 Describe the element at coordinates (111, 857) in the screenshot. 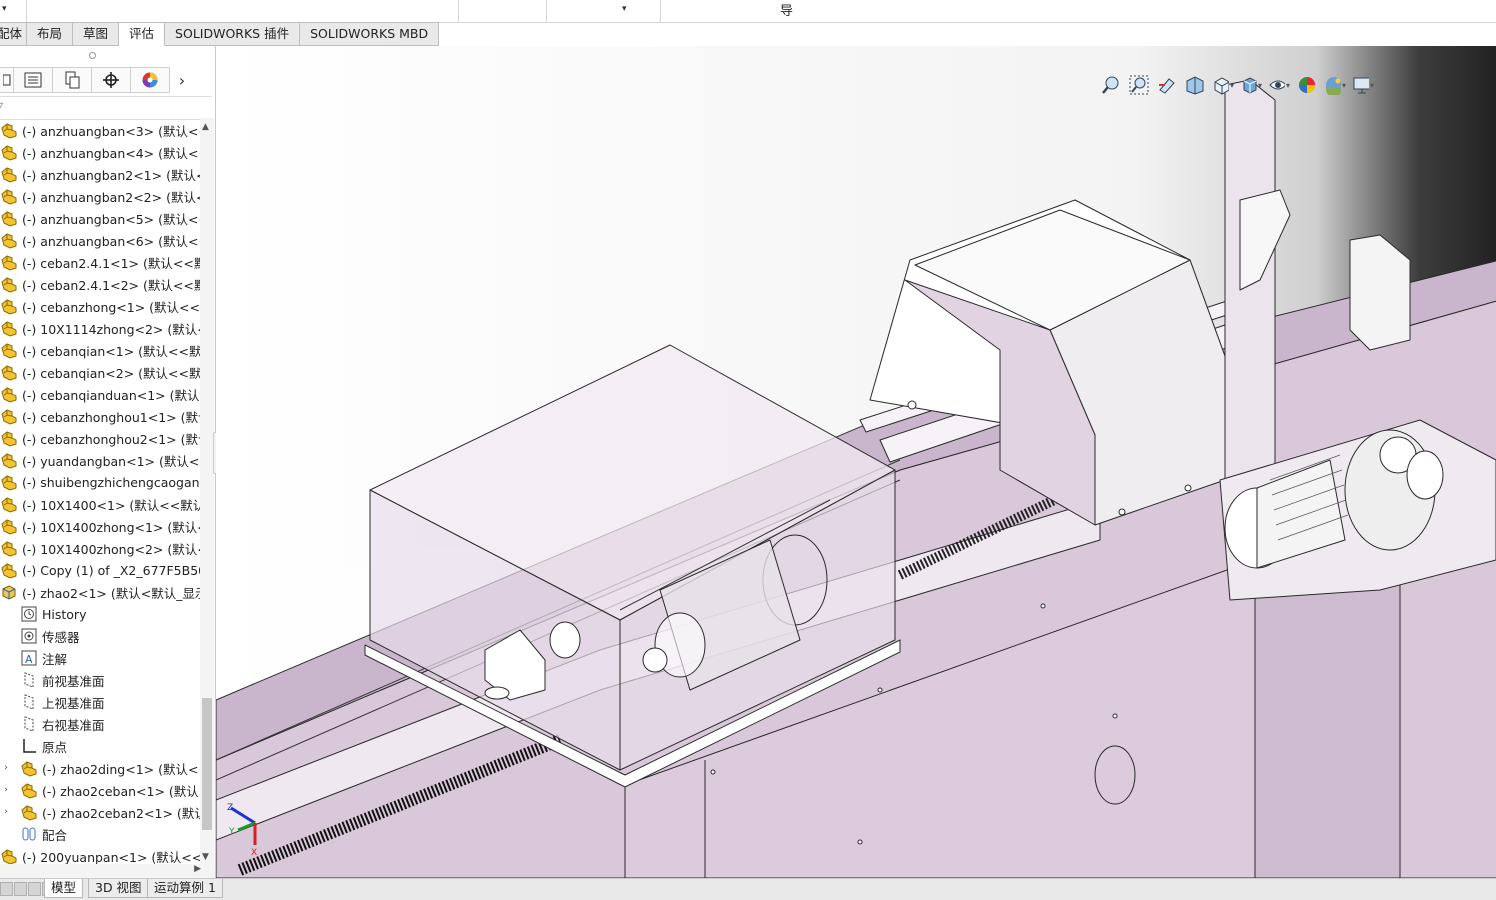

I see `tree-item-label: (-) 200yuanpan<1> (默认<<默认` at that location.